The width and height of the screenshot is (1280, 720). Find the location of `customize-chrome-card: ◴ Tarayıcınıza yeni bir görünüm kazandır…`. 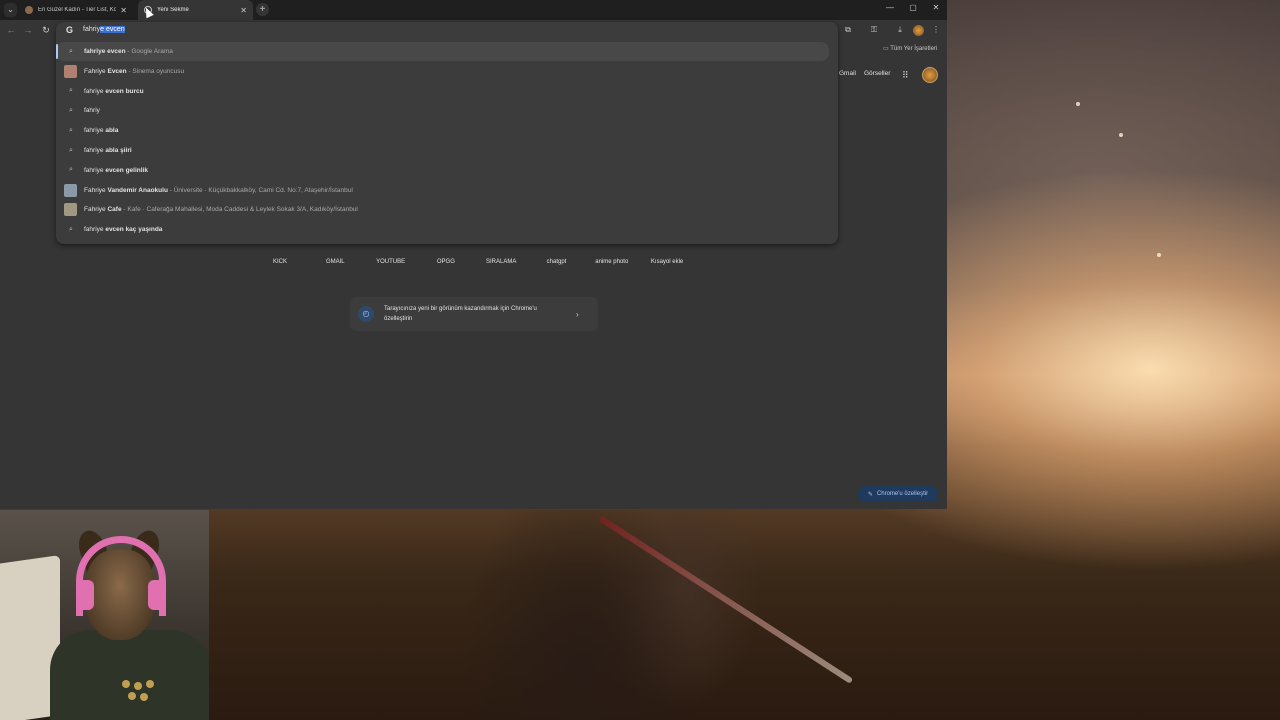

customize-chrome-card: ◴ Tarayıcınıza yeni bir görünüm kazandır… is located at coordinates (474, 314).